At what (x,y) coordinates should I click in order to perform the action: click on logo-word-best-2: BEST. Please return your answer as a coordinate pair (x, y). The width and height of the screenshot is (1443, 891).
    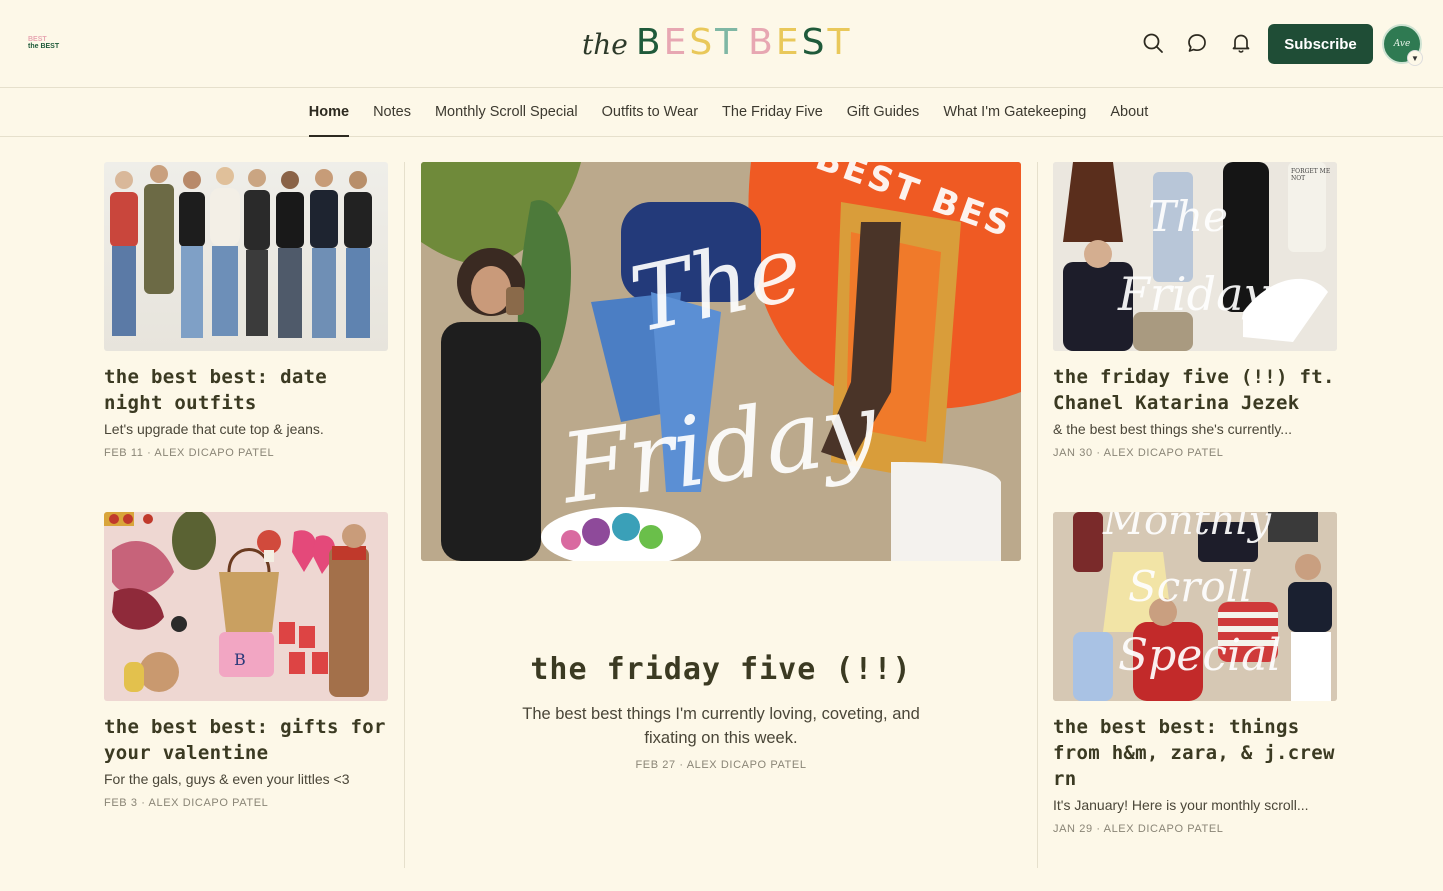
    Looking at the image, I should click on (800, 42).